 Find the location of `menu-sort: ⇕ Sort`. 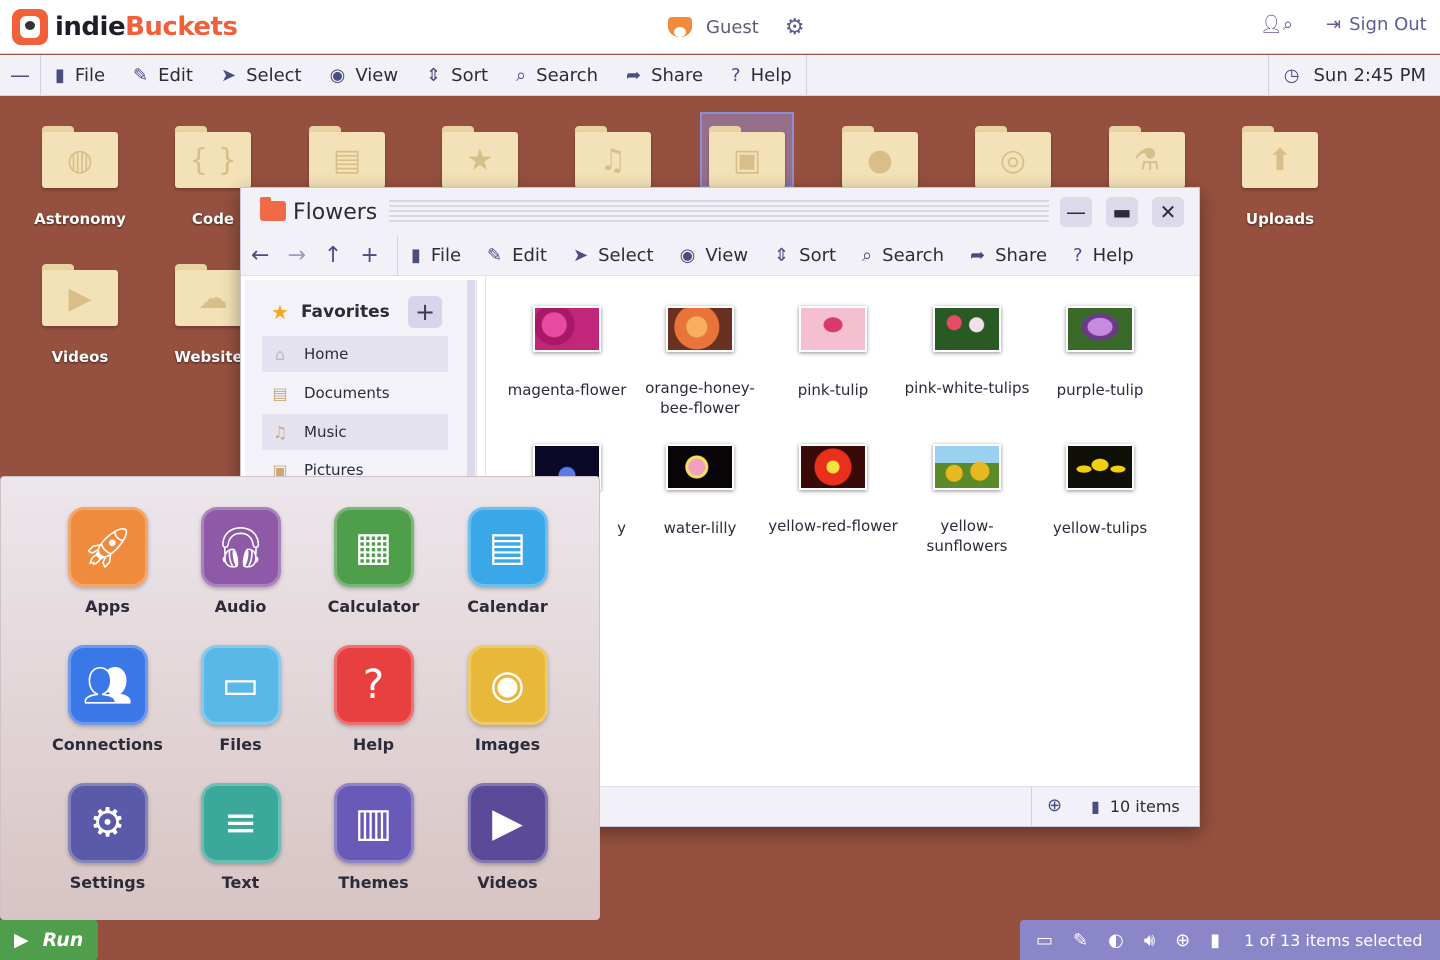

menu-sort: ⇕ Sort is located at coordinates (457, 75).